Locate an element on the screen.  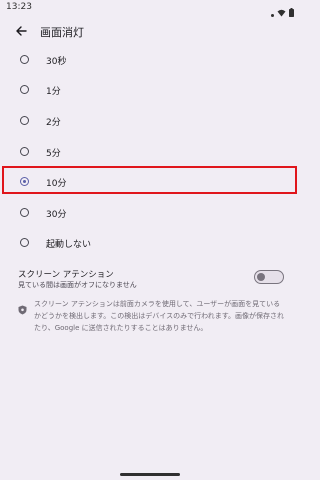
back-button is located at coordinates (21, 31).